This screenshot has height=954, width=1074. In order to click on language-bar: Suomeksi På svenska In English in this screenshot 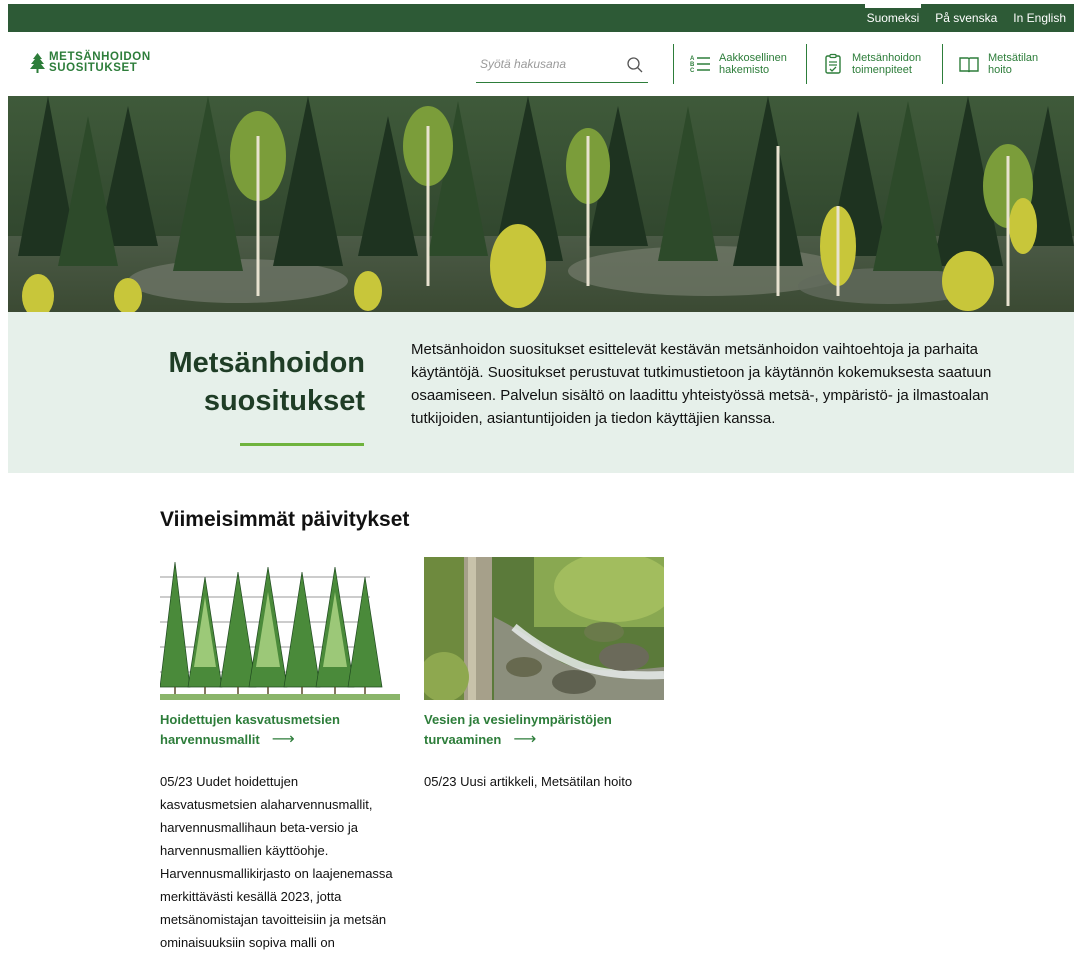, I will do `click(541, 18)`.